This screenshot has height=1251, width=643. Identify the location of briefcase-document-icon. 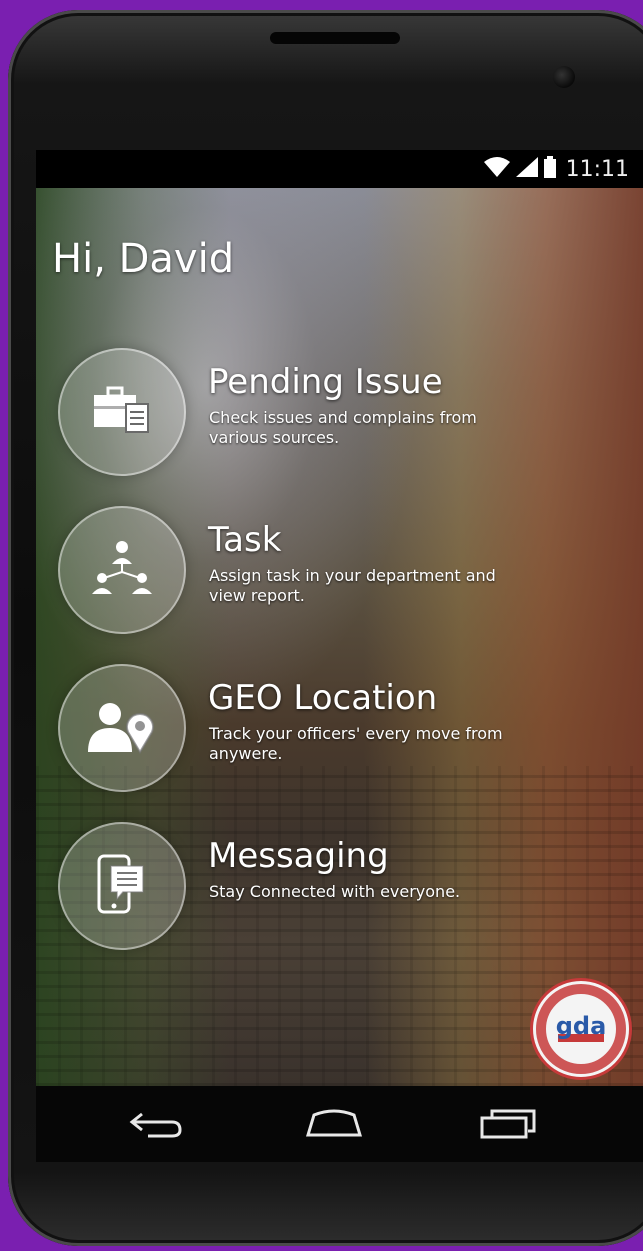
(122, 412).